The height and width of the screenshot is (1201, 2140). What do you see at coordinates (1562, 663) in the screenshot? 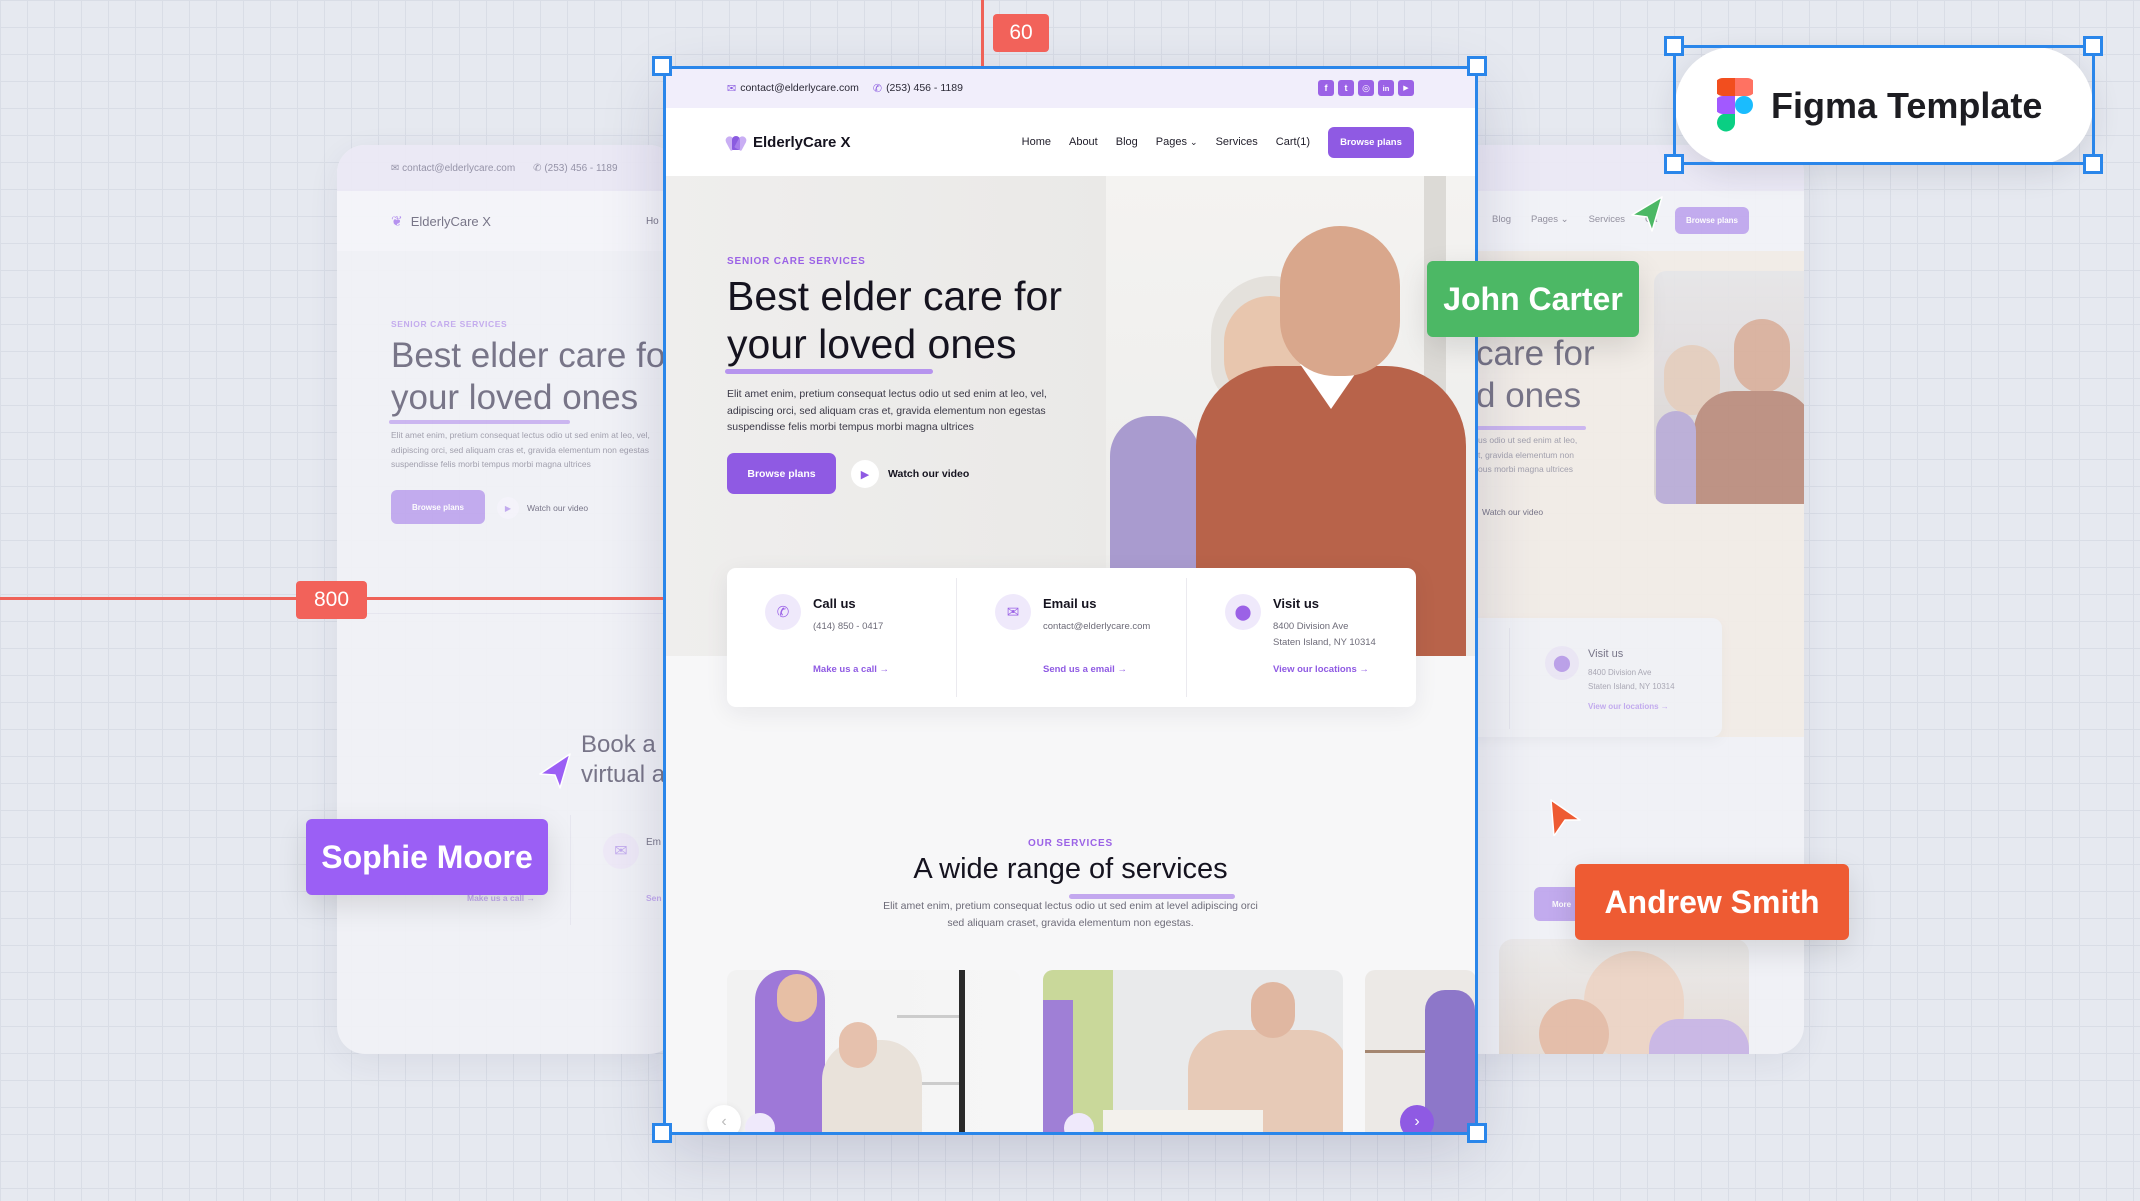
I see `bg-right-pin-icon: ⬤` at bounding box center [1562, 663].